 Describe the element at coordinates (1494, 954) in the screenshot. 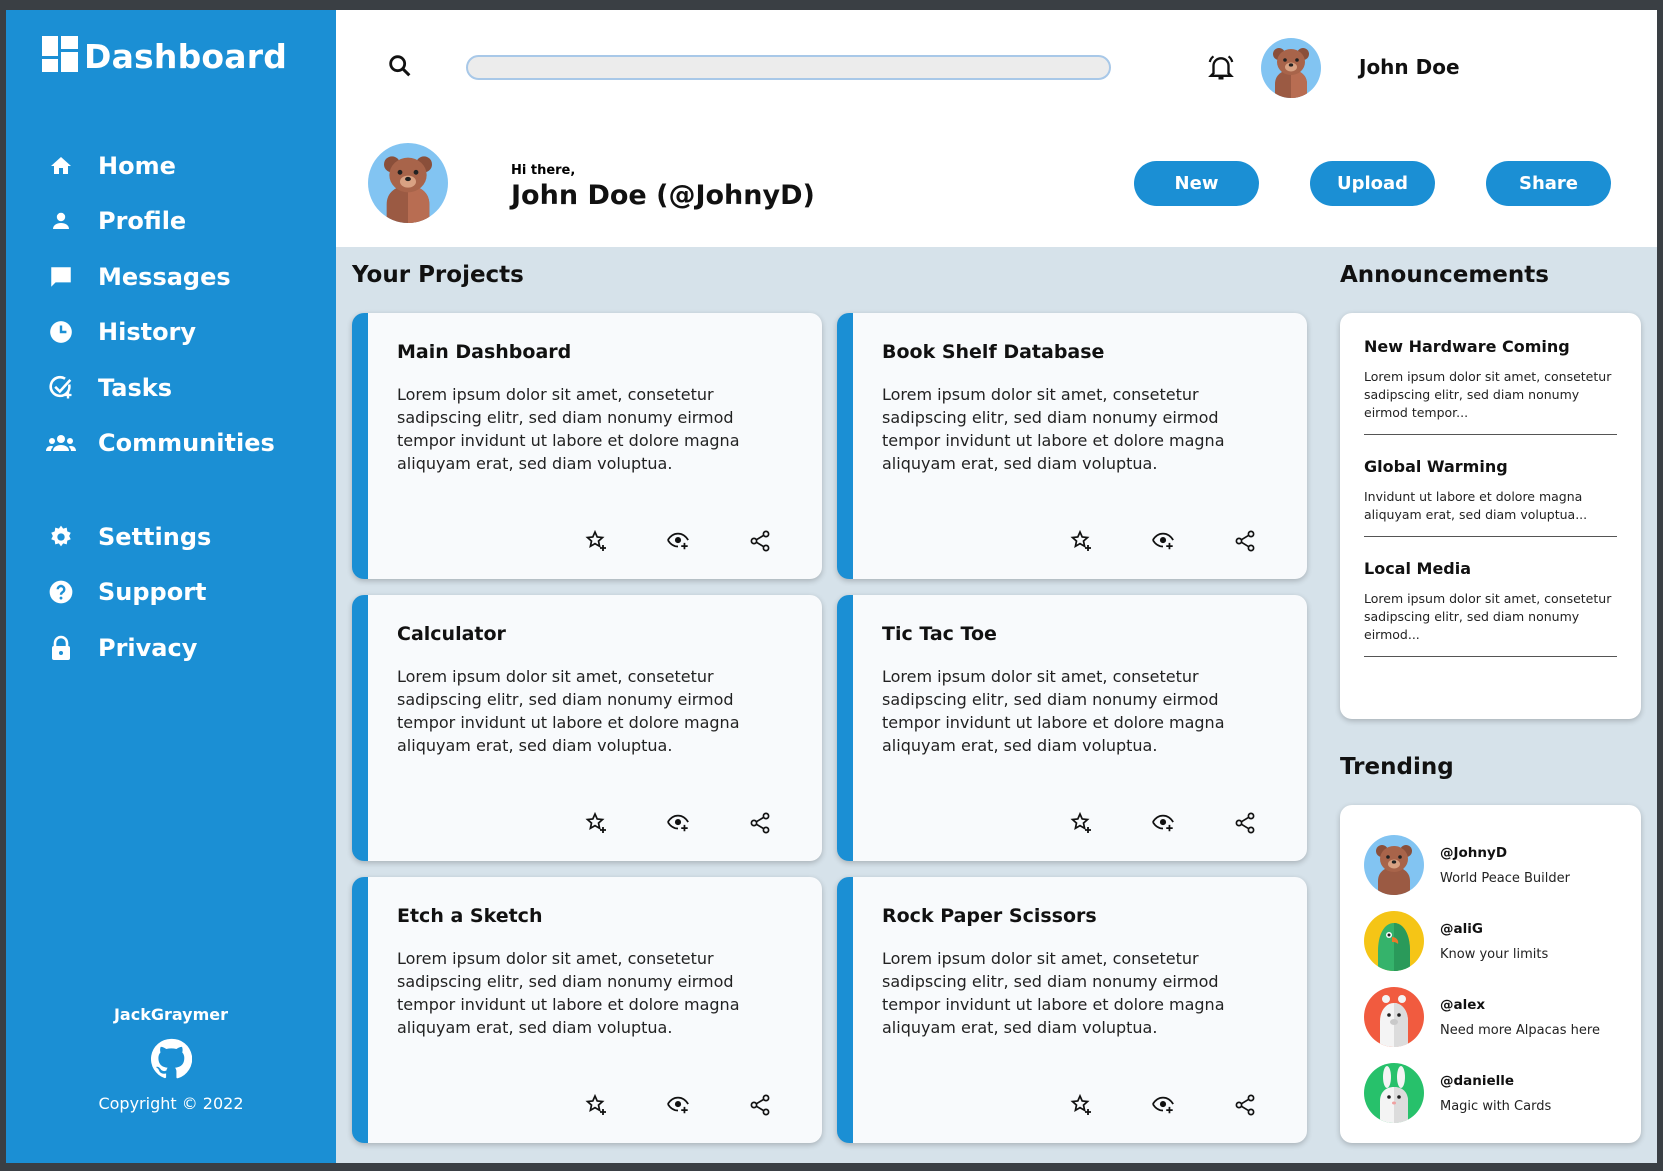

I see `trending-tagline: Know your limits` at that location.